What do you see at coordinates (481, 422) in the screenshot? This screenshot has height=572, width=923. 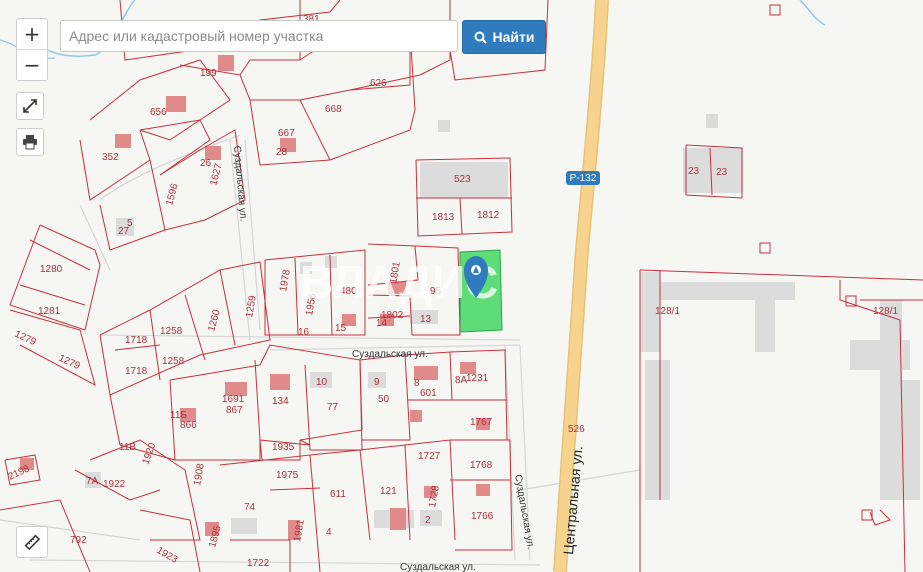 I see `svg-text: 1767` at bounding box center [481, 422].